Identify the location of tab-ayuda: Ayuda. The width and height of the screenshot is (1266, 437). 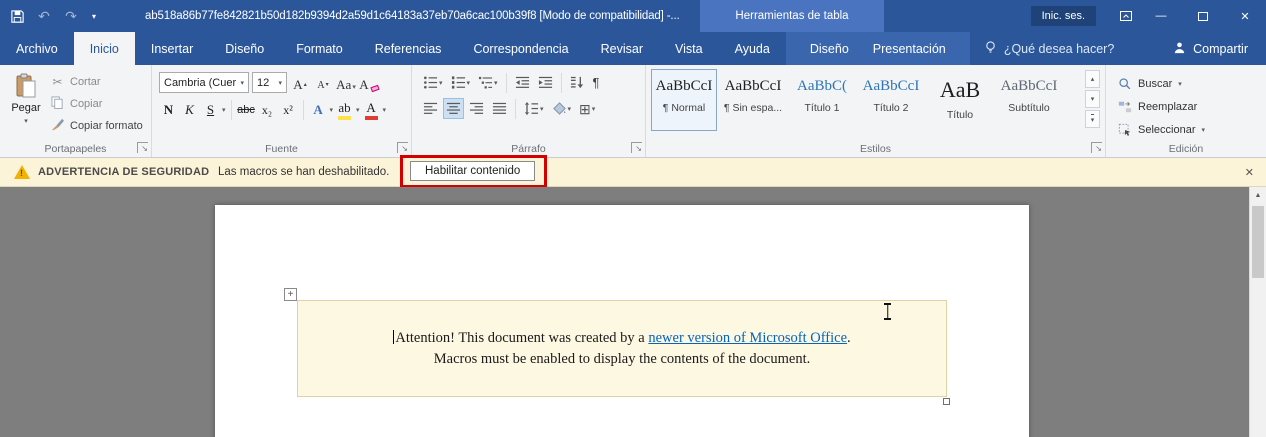
(752, 48).